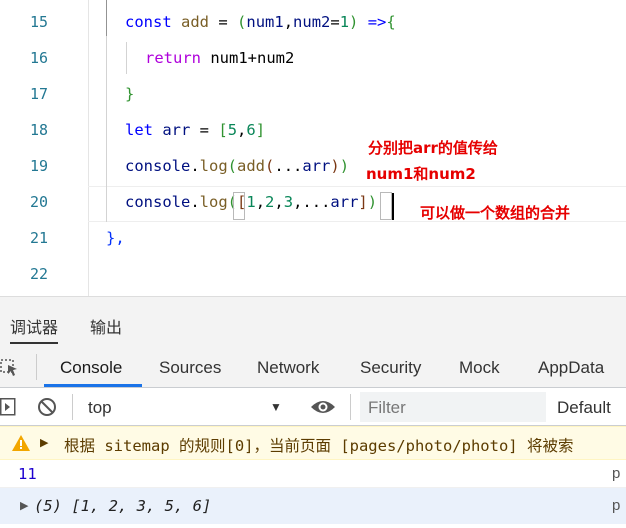 The height and width of the screenshot is (528, 626). Describe the element at coordinates (313, 132) in the screenshot. I see `code-line-18: 18 let arr = [5,6]` at that location.